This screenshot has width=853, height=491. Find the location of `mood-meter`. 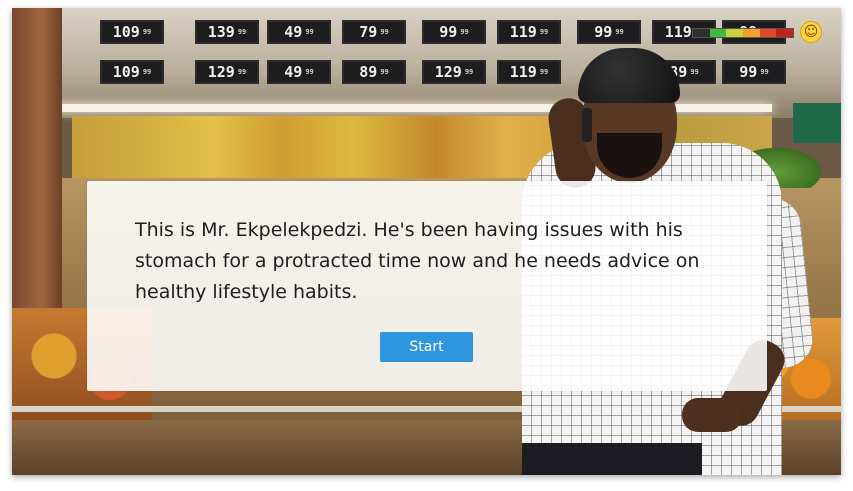

mood-meter is located at coordinates (743, 33).